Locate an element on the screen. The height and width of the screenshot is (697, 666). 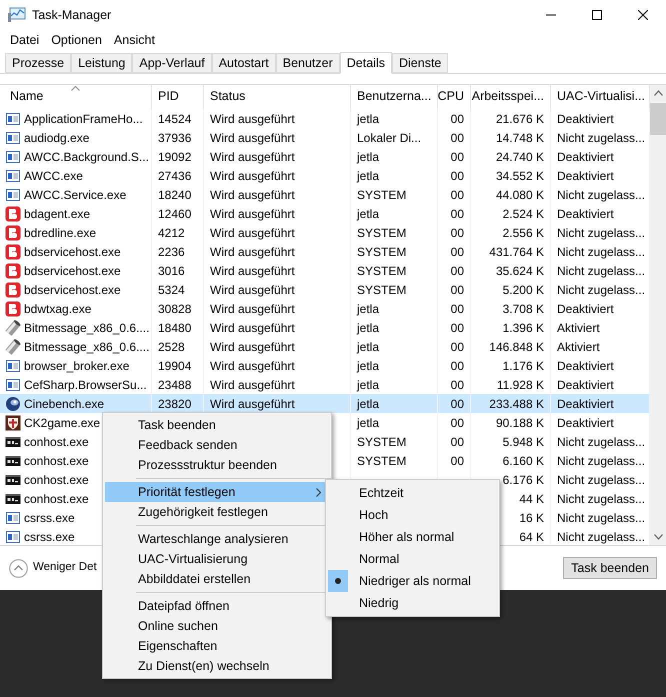
table-cell-text: 19092 is located at coordinates (175, 157).